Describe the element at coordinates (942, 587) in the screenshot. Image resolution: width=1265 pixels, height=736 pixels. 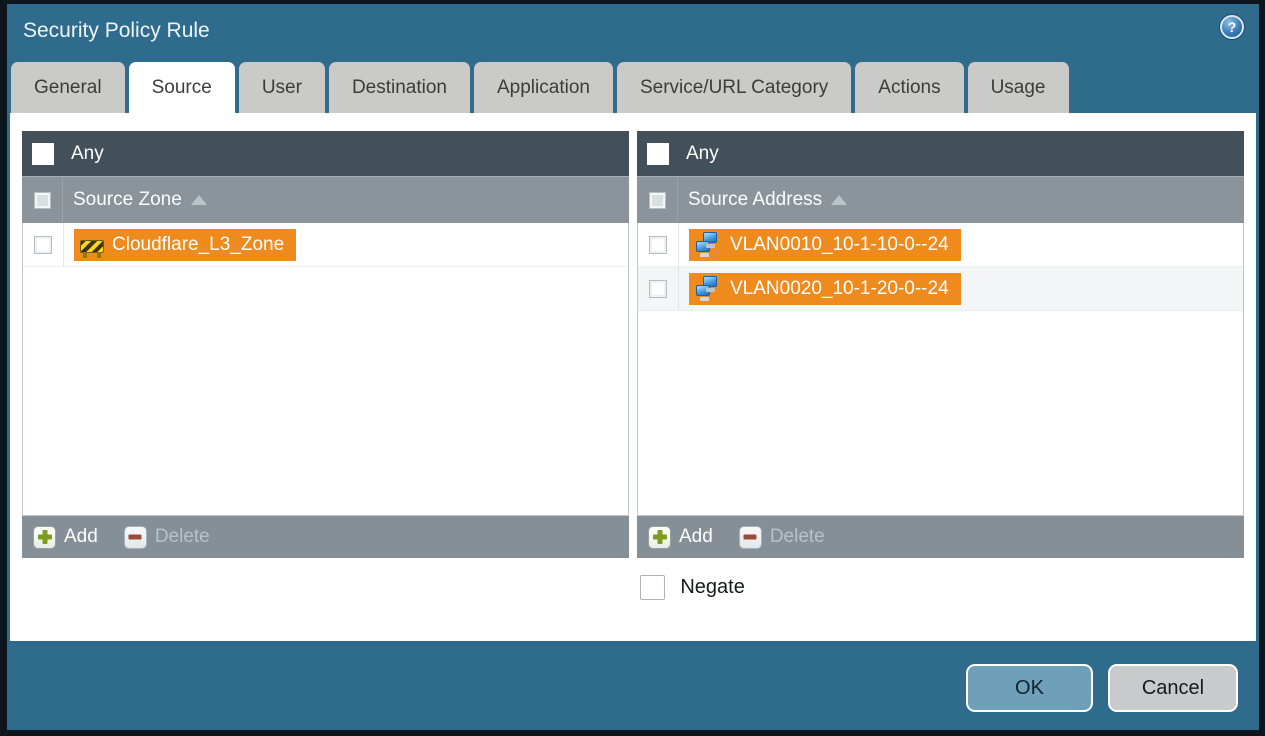
I see `negate-row: Negate` at that location.